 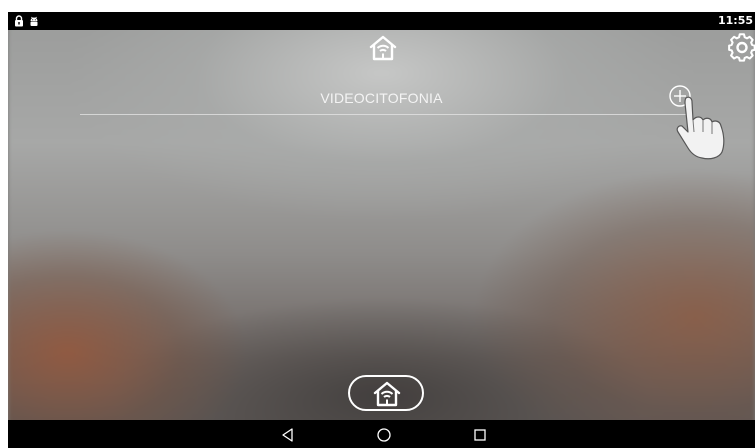 I want to click on android-icon, so click(x=34, y=21).